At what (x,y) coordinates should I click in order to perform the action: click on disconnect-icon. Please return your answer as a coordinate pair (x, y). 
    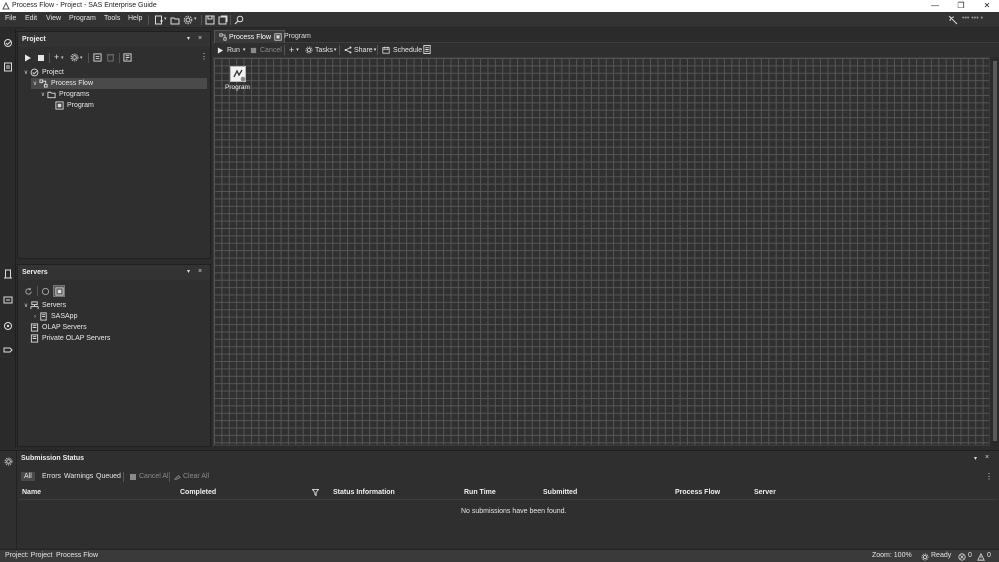
    Looking at the image, I should click on (45, 291).